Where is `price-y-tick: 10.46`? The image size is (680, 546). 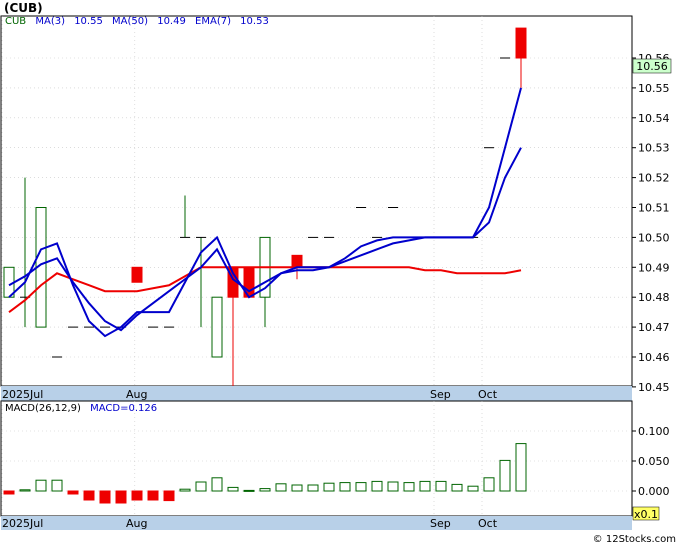 price-y-tick: 10.46 is located at coordinates (654, 357).